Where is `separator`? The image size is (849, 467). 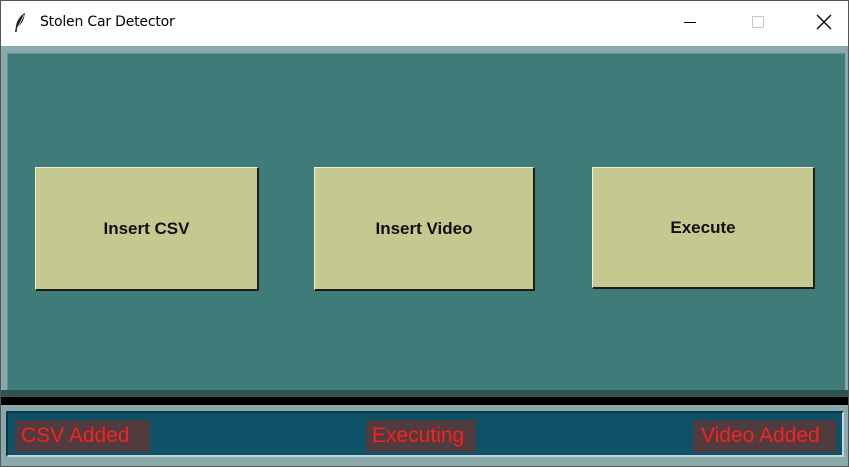
separator is located at coordinates (424, 401).